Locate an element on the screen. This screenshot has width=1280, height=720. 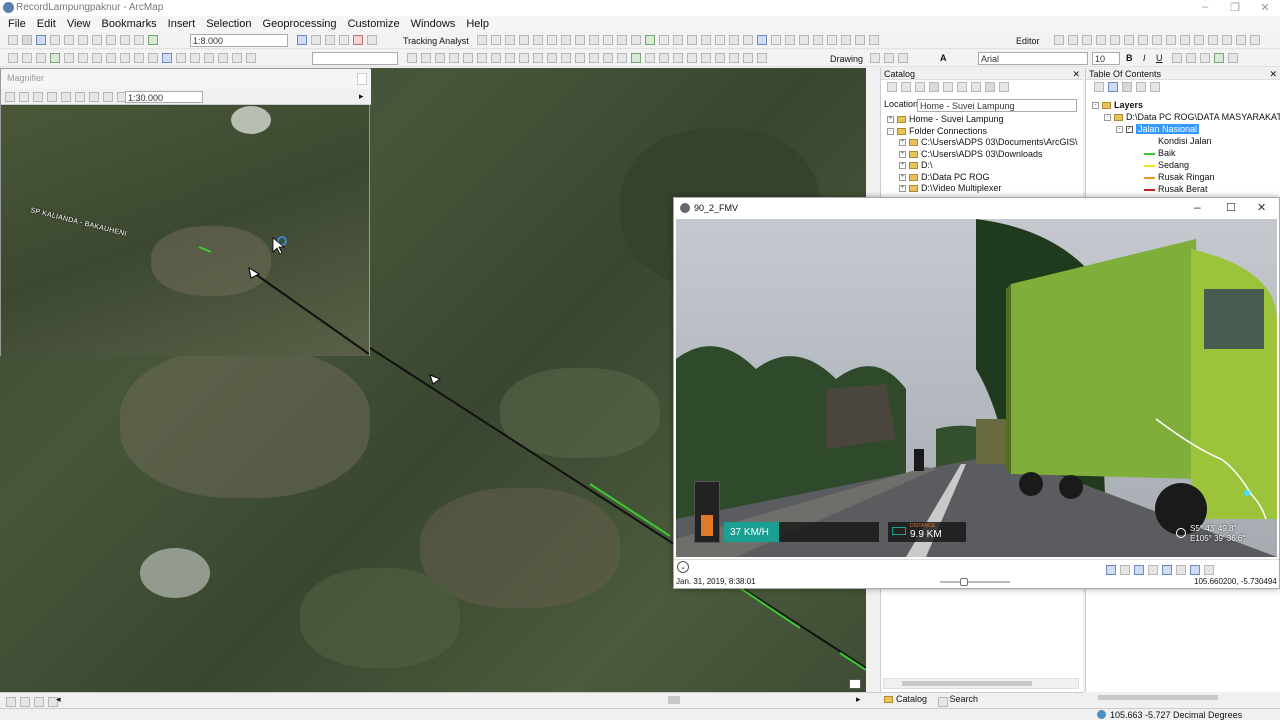
pan-icon is located at coordinates (41, 58).